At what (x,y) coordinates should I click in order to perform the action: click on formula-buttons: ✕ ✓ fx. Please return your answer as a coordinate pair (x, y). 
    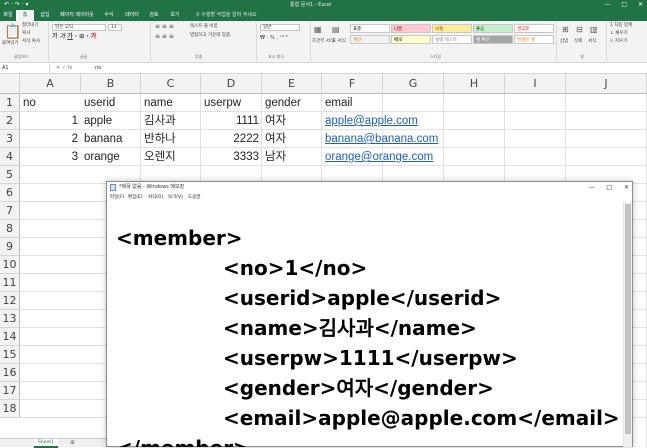
    Looking at the image, I should click on (64, 68).